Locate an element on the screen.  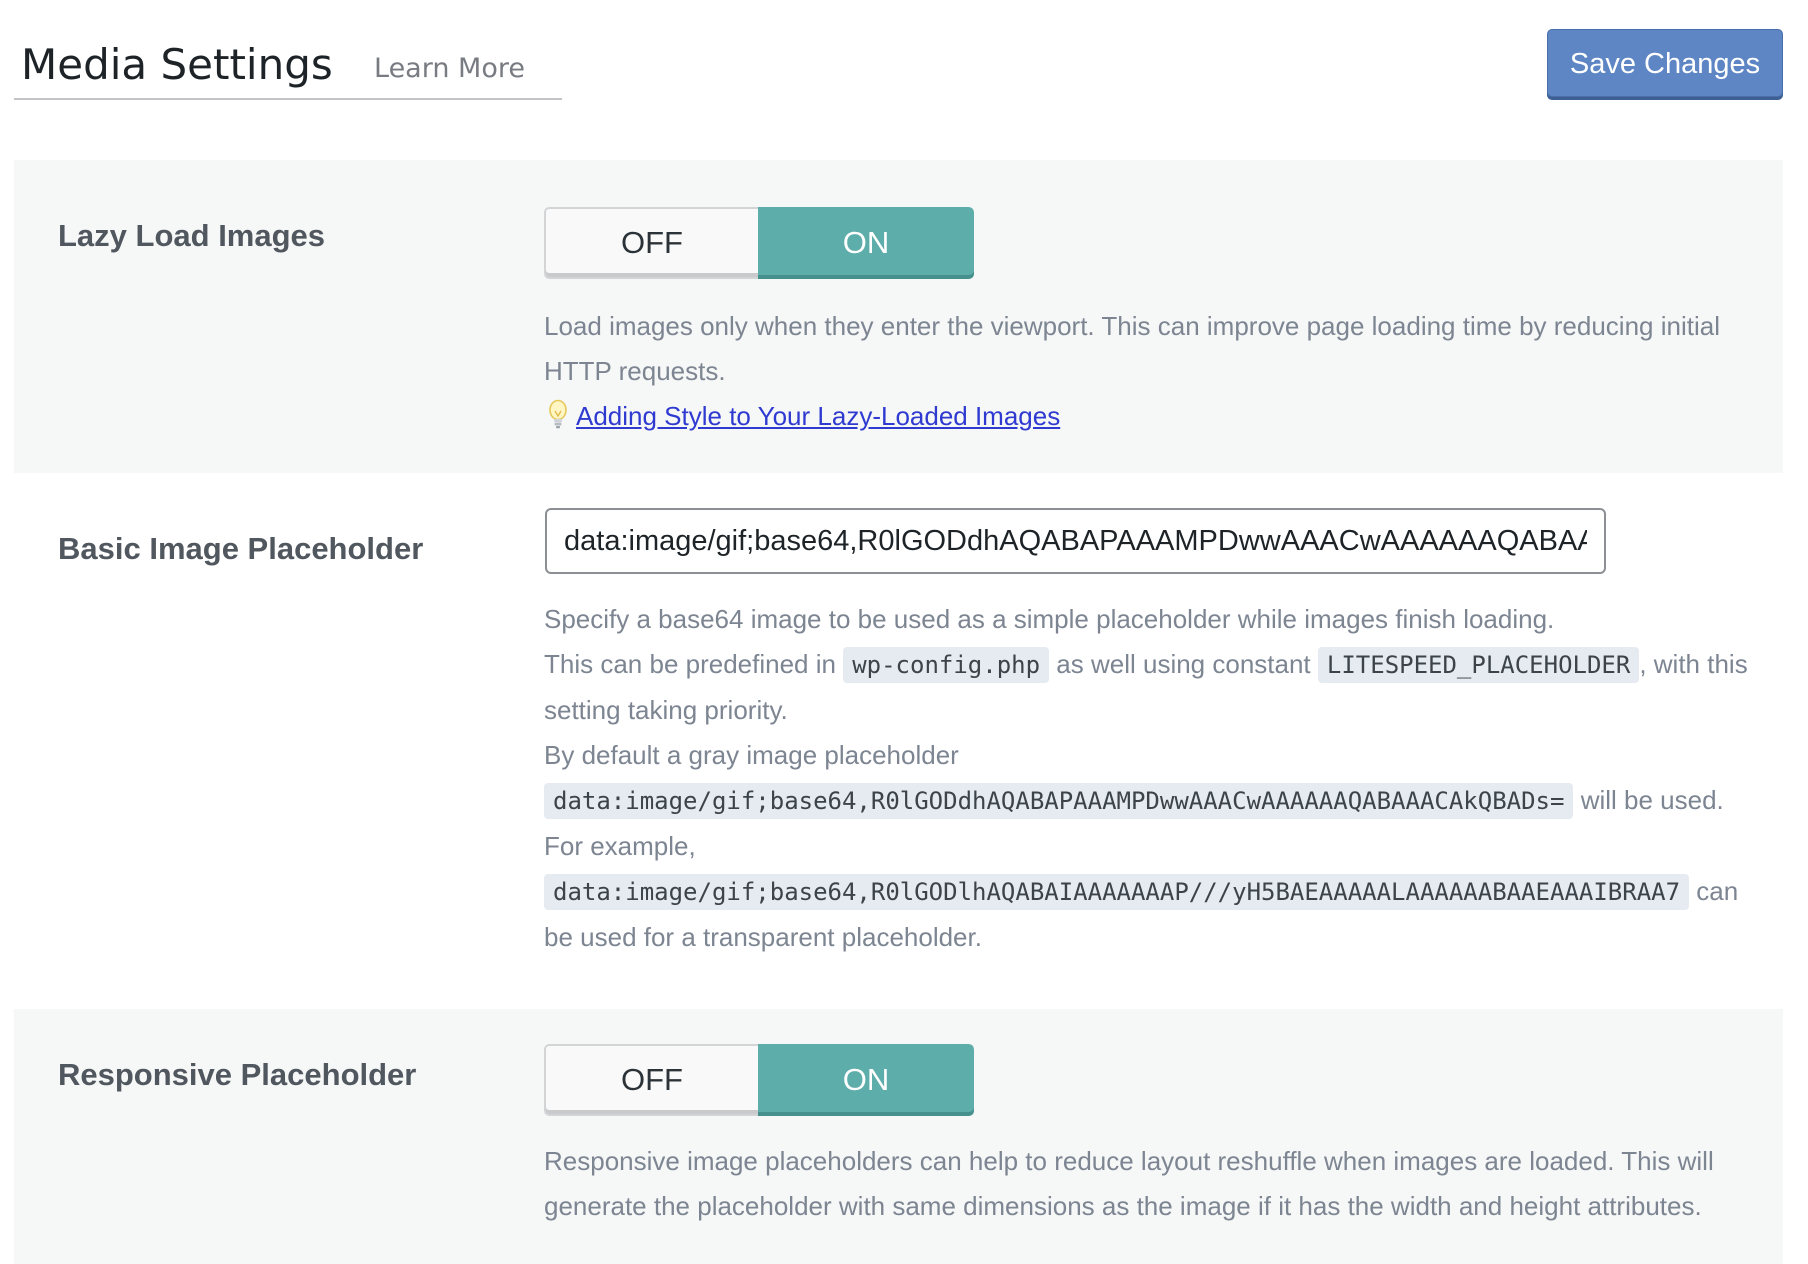
lazy-load-toggle: OFF ON is located at coordinates (759, 243).